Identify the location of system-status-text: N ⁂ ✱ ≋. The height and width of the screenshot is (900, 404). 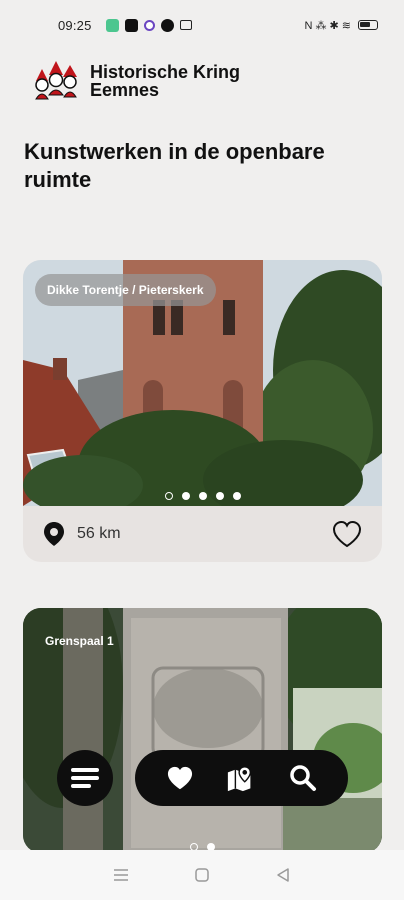
(327, 25).